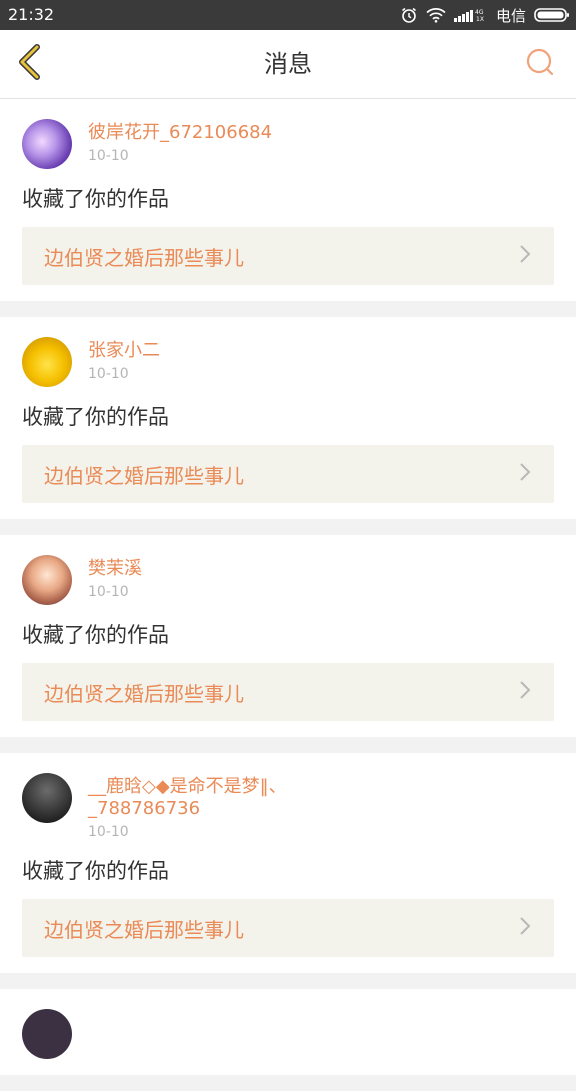  What do you see at coordinates (436, 15) in the screenshot?
I see `wifi-icon` at bounding box center [436, 15].